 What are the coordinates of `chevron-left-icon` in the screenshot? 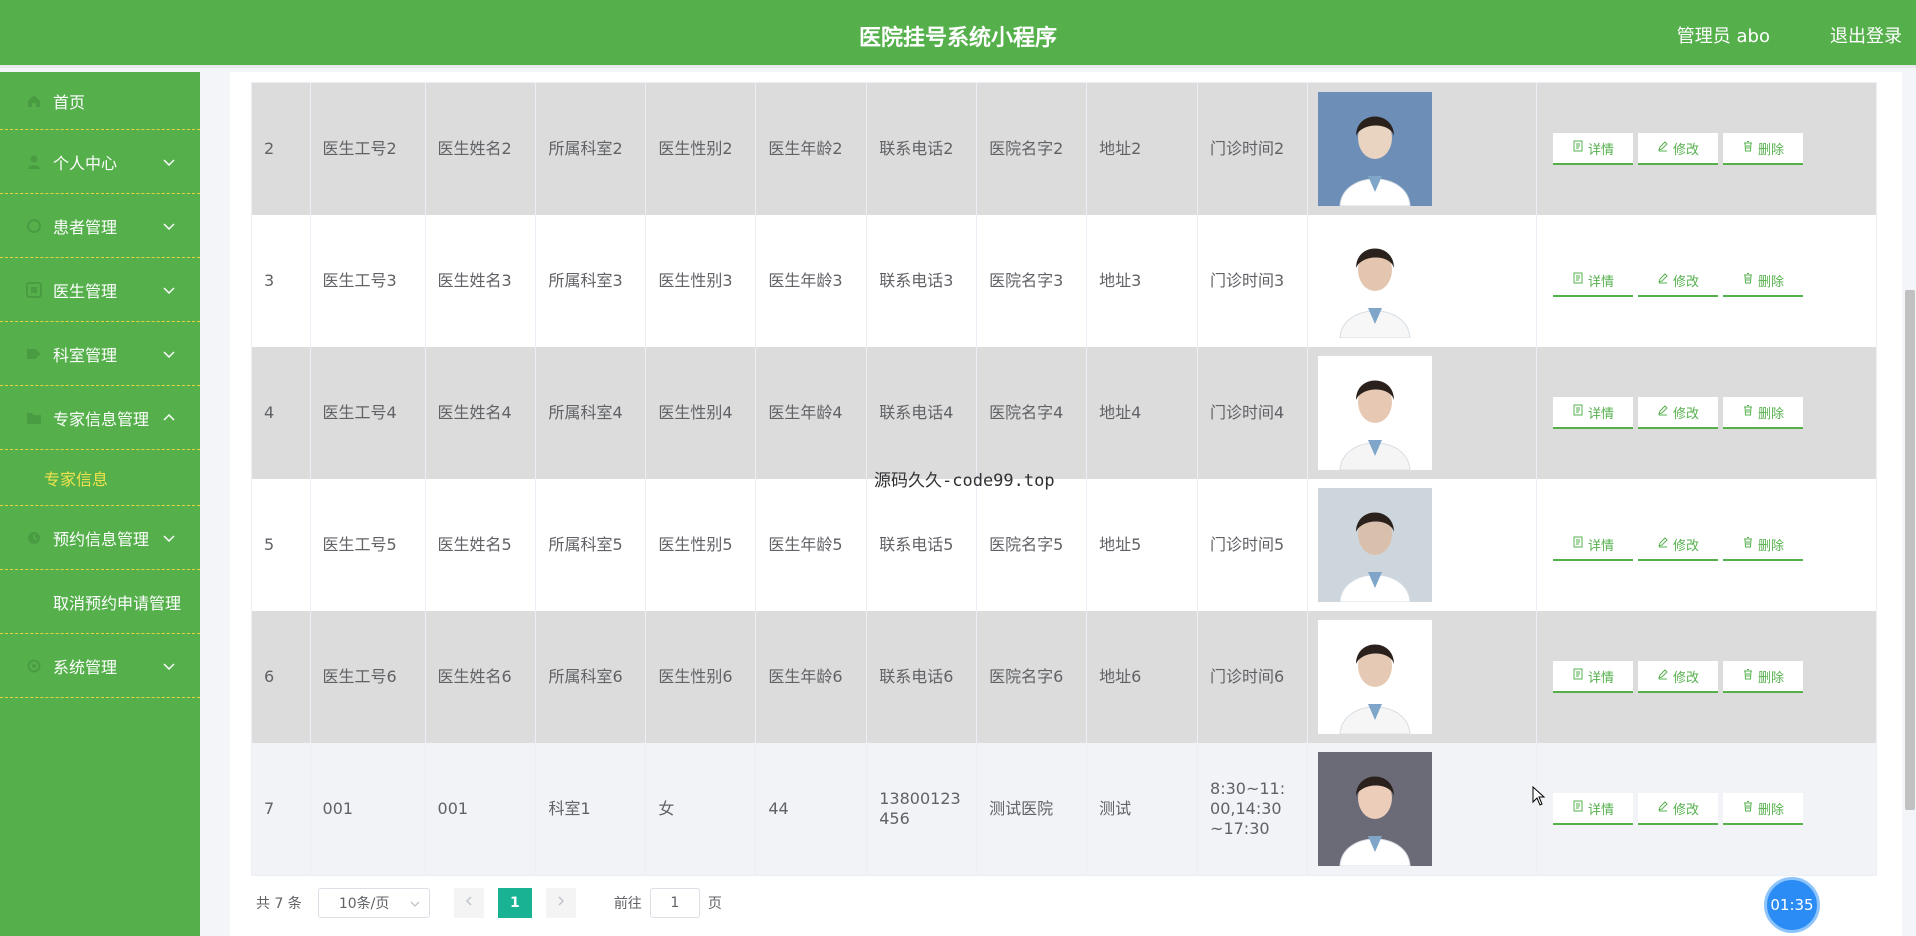 It's located at (469, 903).